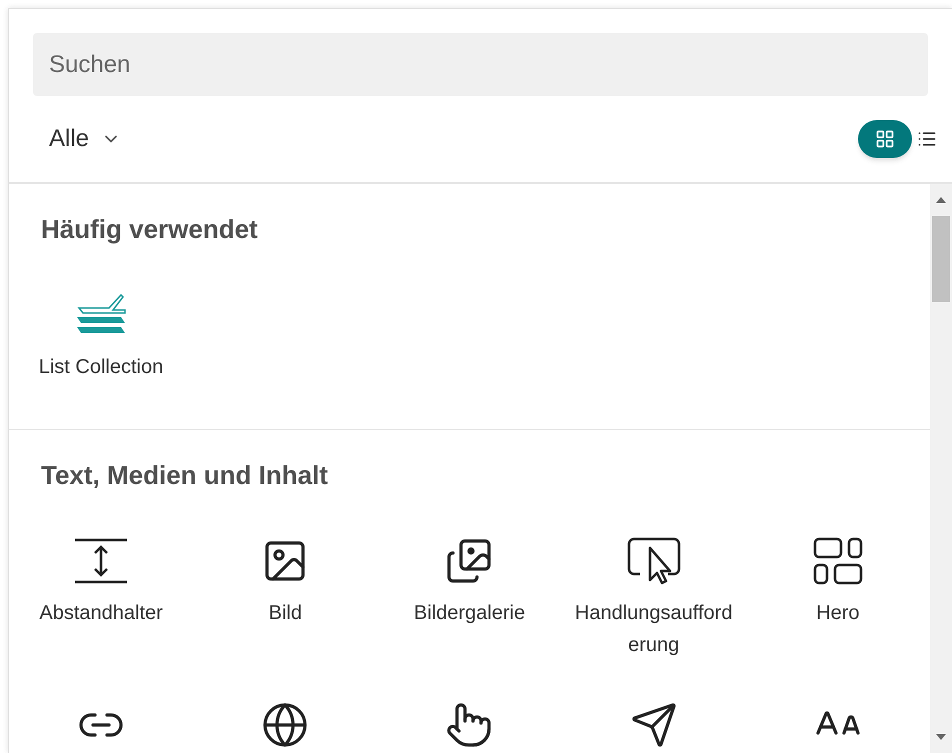 This screenshot has width=952, height=753. I want to click on grid-icon, so click(885, 139).